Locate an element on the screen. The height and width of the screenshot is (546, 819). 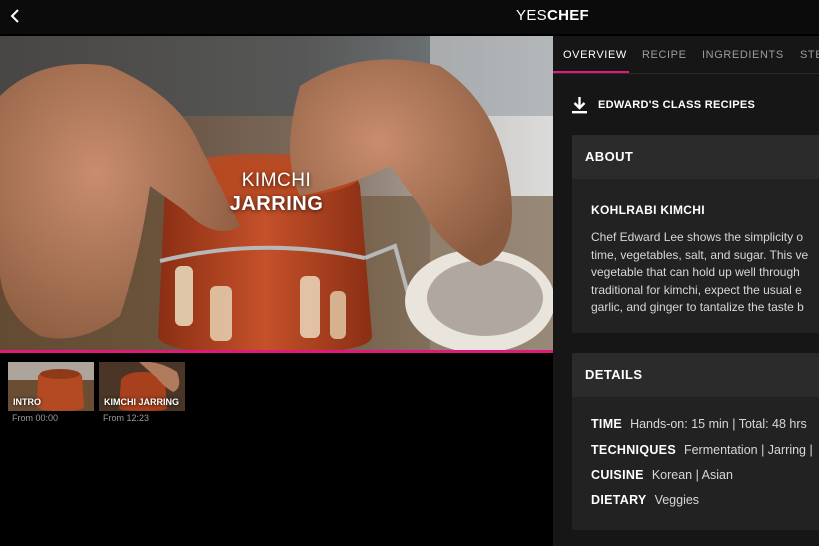
detail-value: Fermentation | Jarring | is located at coordinates (748, 450).